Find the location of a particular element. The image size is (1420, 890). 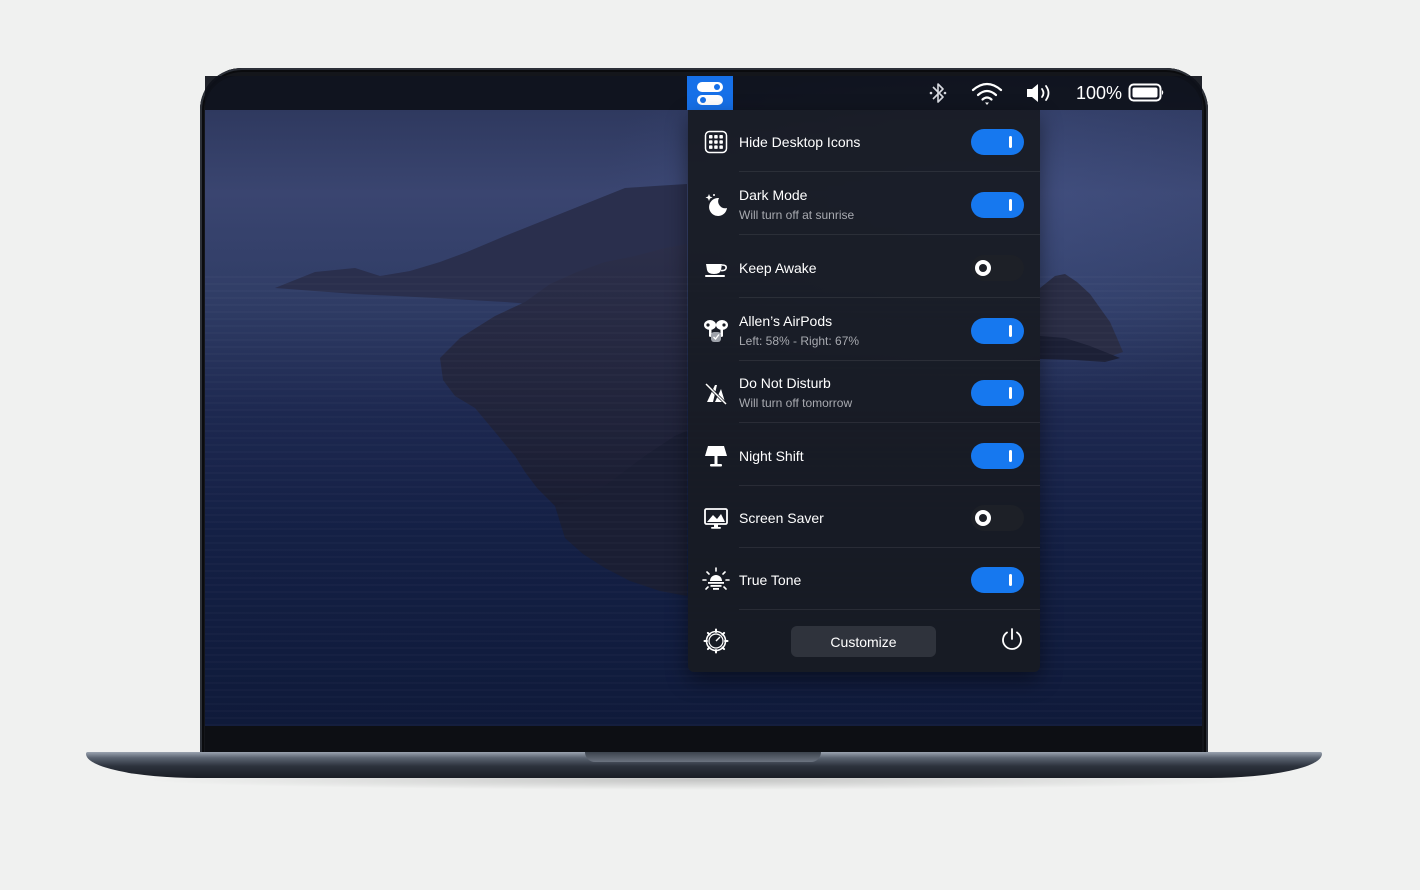

dark-mode-switch is located at coordinates (997, 205).